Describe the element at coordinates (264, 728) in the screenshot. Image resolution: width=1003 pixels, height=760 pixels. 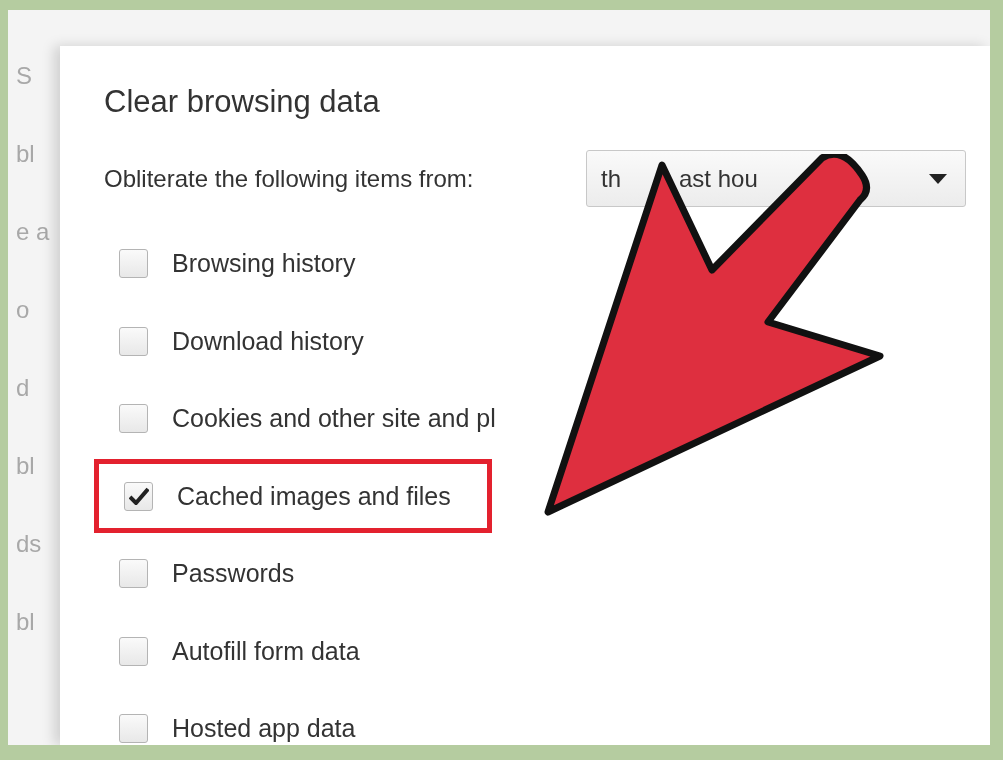
I see `checkbox-label: Hosted app data` at that location.